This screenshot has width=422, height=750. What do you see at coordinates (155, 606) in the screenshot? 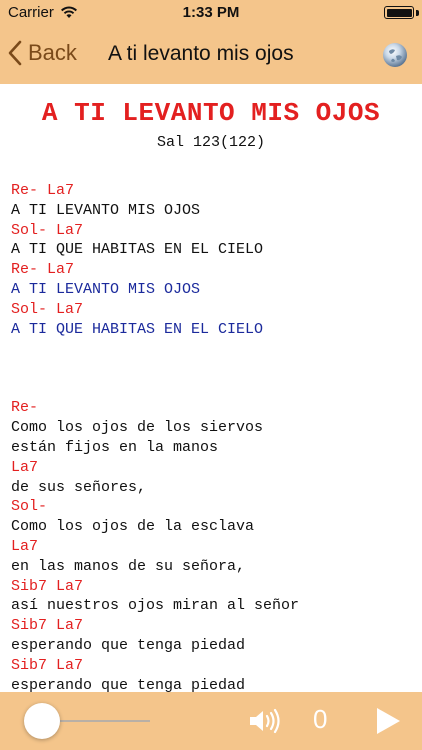
I see `lyric-line: así nuestros ojos miran al señor` at bounding box center [155, 606].